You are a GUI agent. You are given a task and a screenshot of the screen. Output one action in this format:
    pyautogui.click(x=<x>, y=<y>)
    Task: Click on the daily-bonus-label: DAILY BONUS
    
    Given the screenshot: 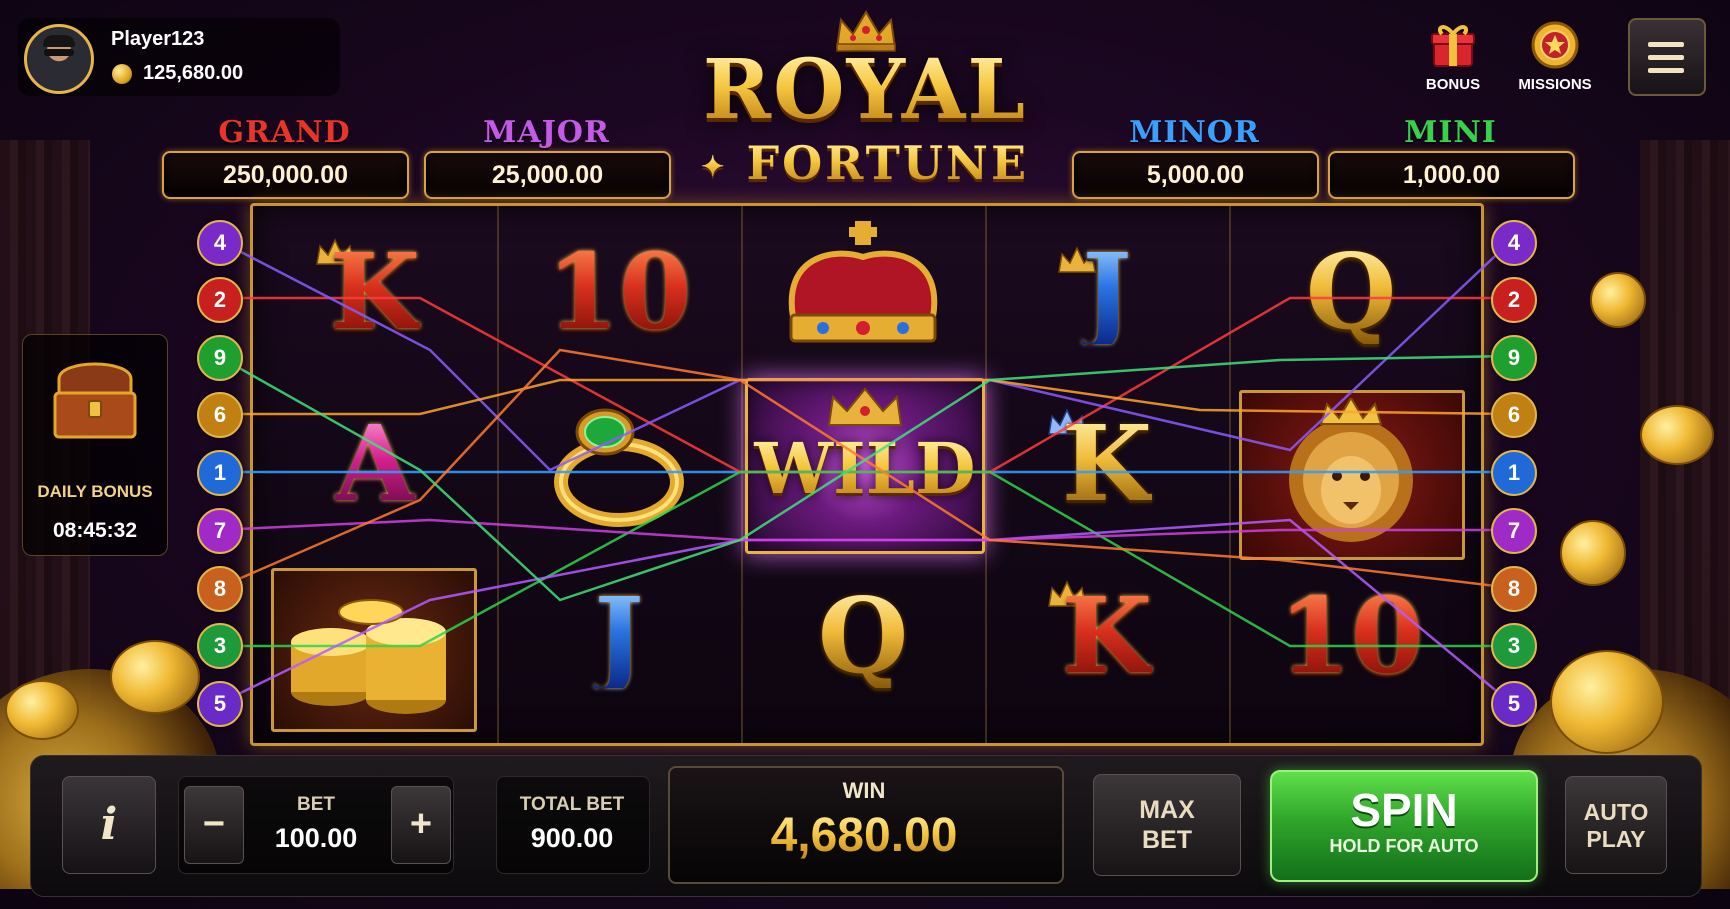 What is the action you would take?
    pyautogui.click(x=95, y=491)
    